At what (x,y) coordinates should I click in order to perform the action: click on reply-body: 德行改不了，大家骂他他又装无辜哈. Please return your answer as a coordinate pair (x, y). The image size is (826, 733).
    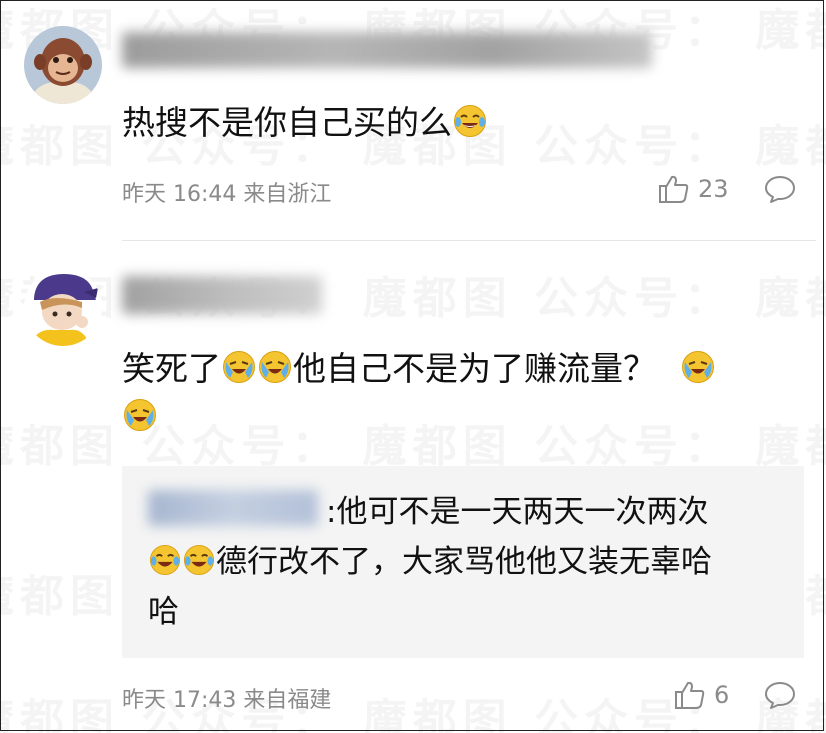
    Looking at the image, I should click on (464, 562).